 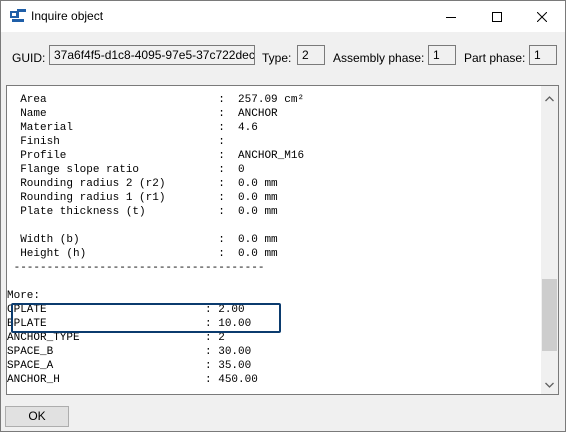 What do you see at coordinates (142, 114) in the screenshot?
I see `report-line-name: Name : ANCHOR` at bounding box center [142, 114].